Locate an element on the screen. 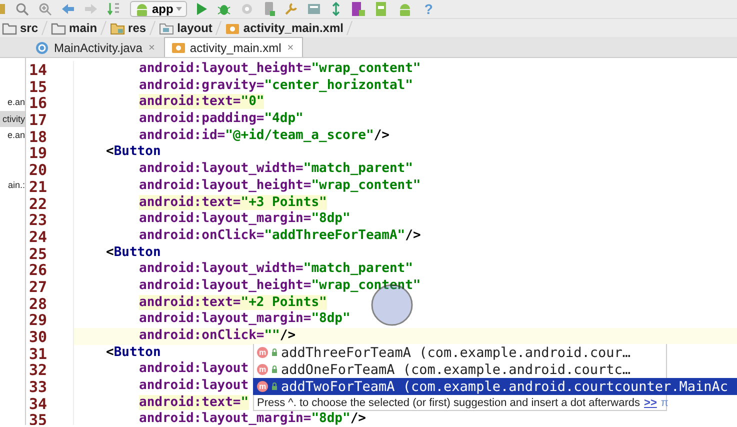  breadcrumb-item: src is located at coordinates (20, 28).